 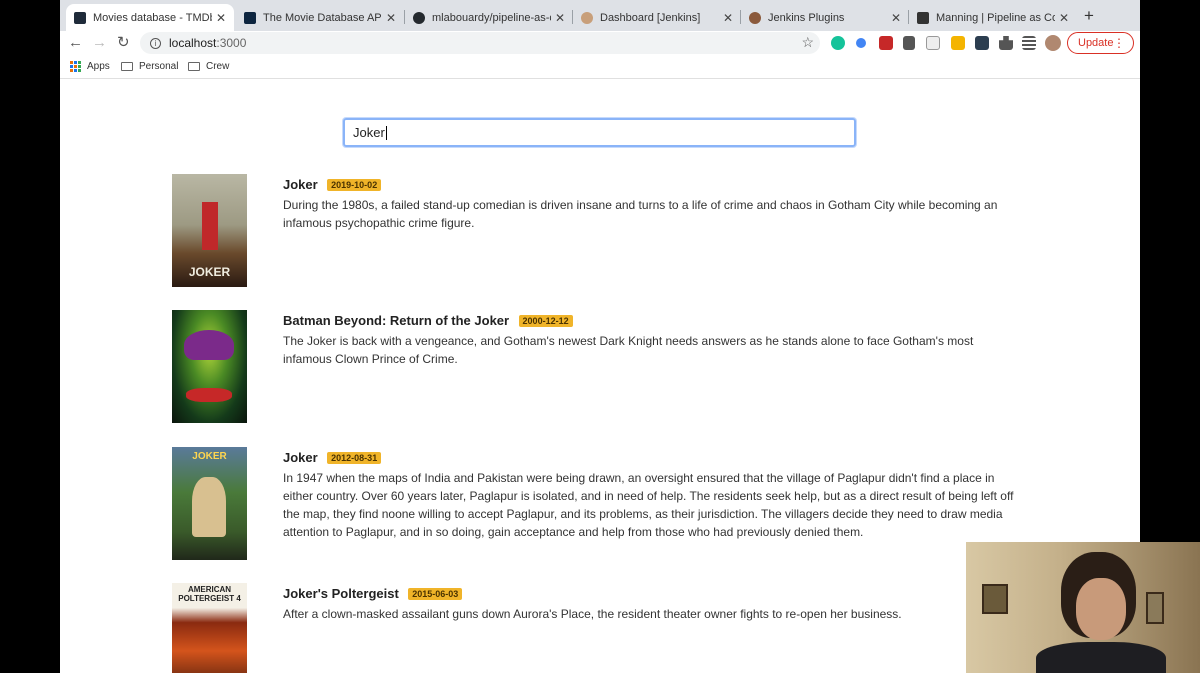 What do you see at coordinates (155, 43) in the screenshot?
I see `info-icon: i` at bounding box center [155, 43].